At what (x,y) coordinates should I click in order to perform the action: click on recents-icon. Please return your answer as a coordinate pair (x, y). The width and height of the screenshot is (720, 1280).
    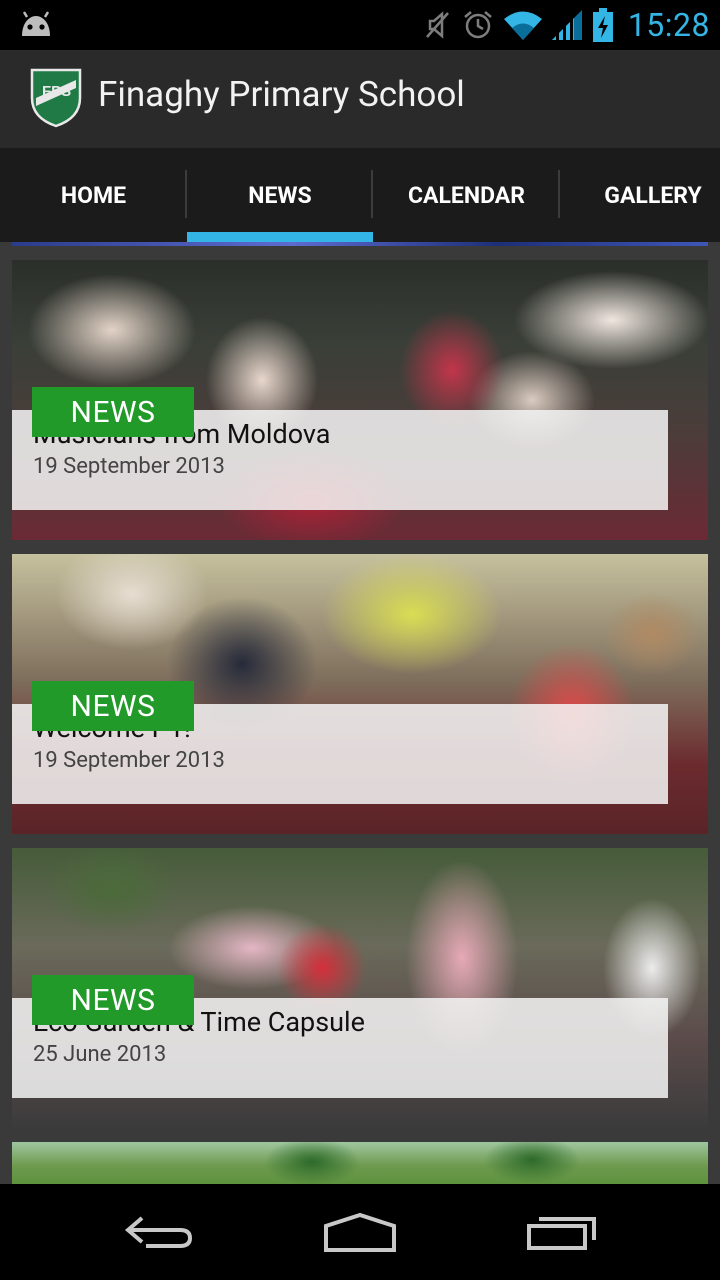
    Looking at the image, I should click on (562, 1233).